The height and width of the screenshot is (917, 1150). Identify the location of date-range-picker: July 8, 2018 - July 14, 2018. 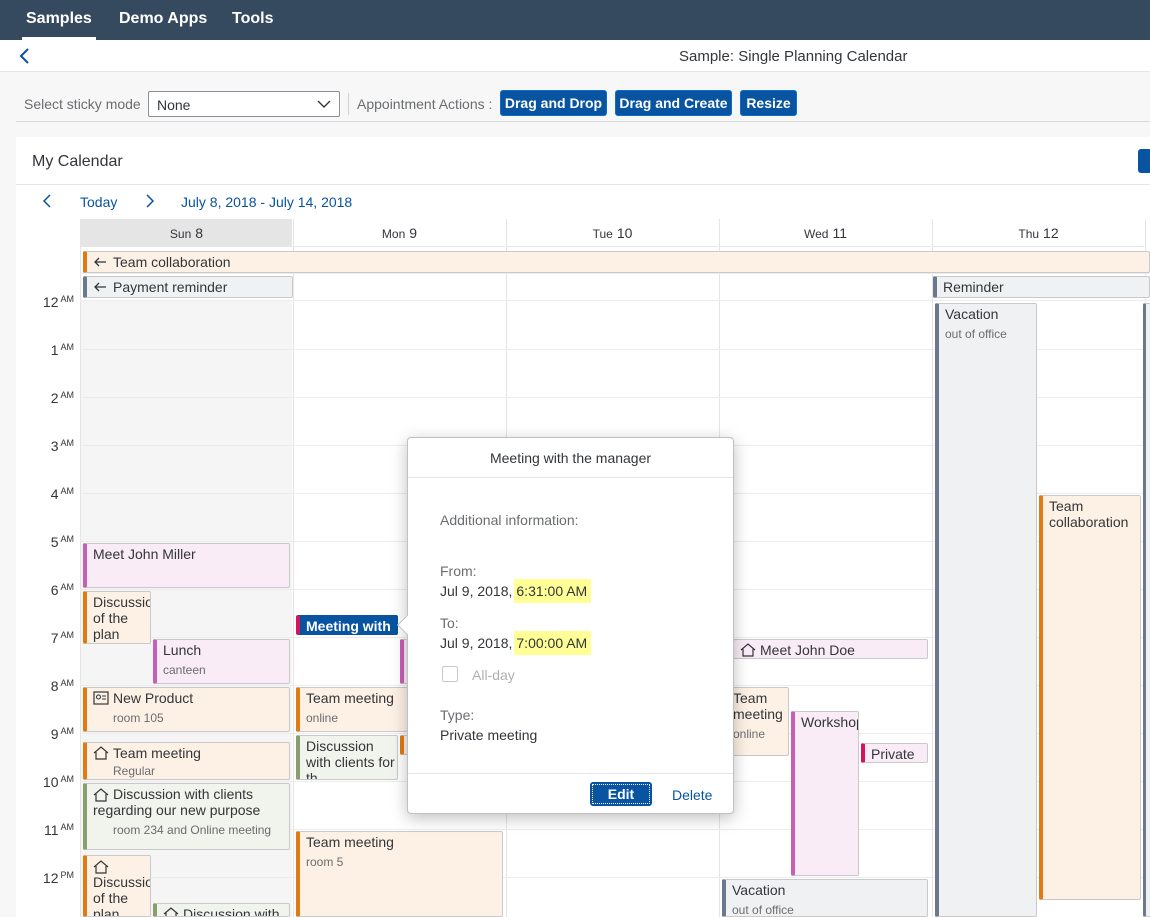
(266, 202).